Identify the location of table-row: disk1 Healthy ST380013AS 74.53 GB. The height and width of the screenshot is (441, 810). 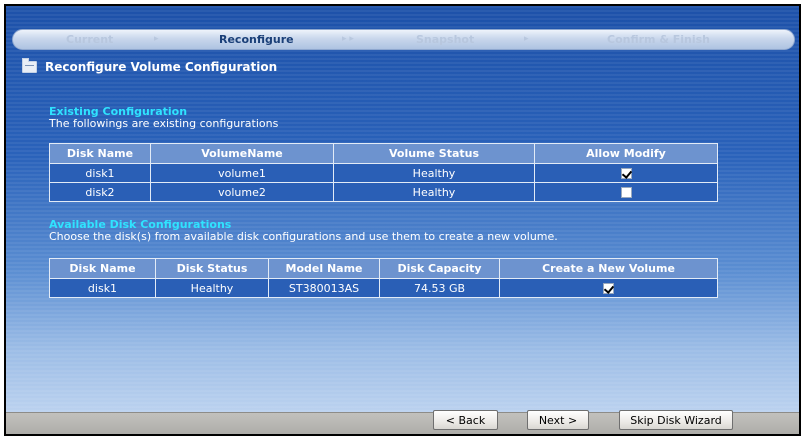
(383, 288).